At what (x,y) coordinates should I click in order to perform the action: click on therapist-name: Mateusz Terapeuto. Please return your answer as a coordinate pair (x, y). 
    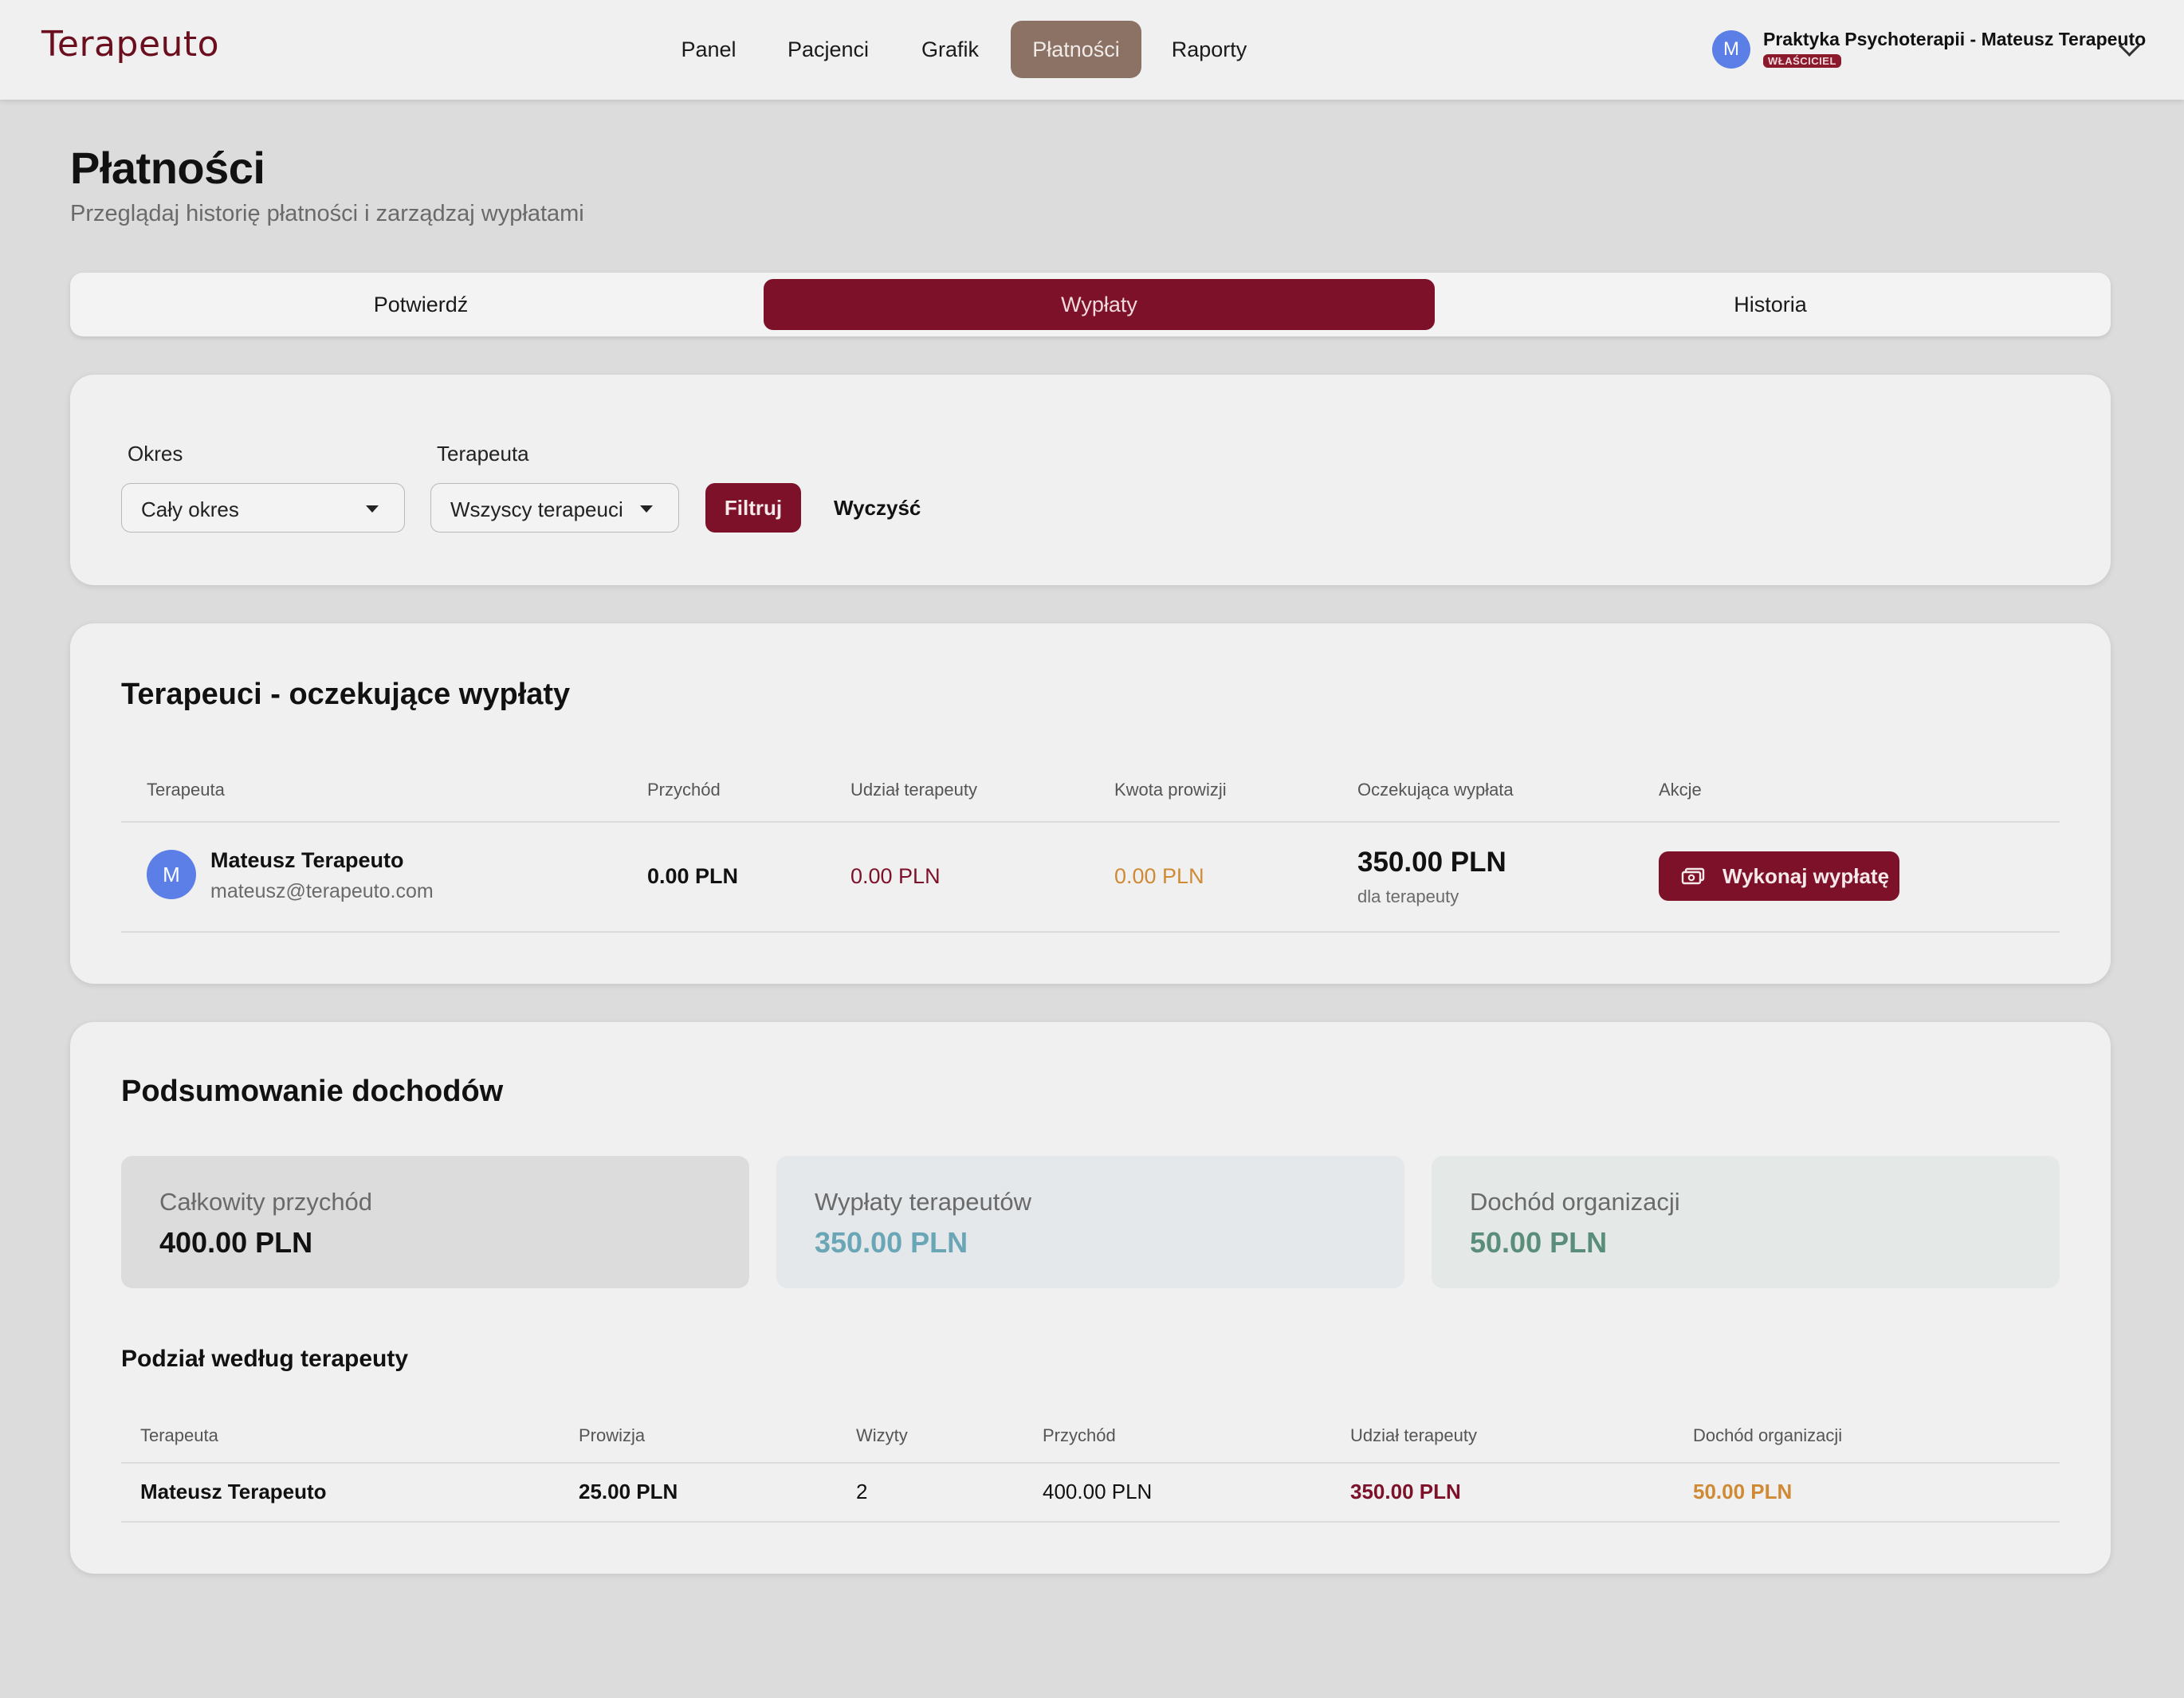
    Looking at the image, I should click on (307, 860).